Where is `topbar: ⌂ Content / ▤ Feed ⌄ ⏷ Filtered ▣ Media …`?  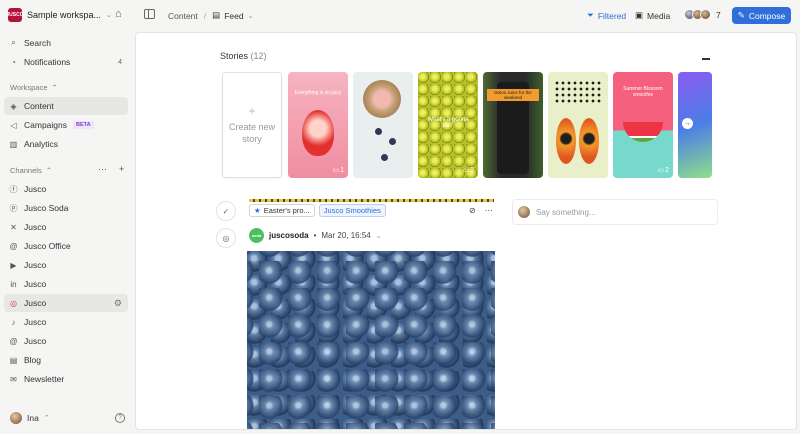 topbar: ⌂ Content / ▤ Feed ⌄ ⏷ Filtered ▣ Media … is located at coordinates (457, 16).